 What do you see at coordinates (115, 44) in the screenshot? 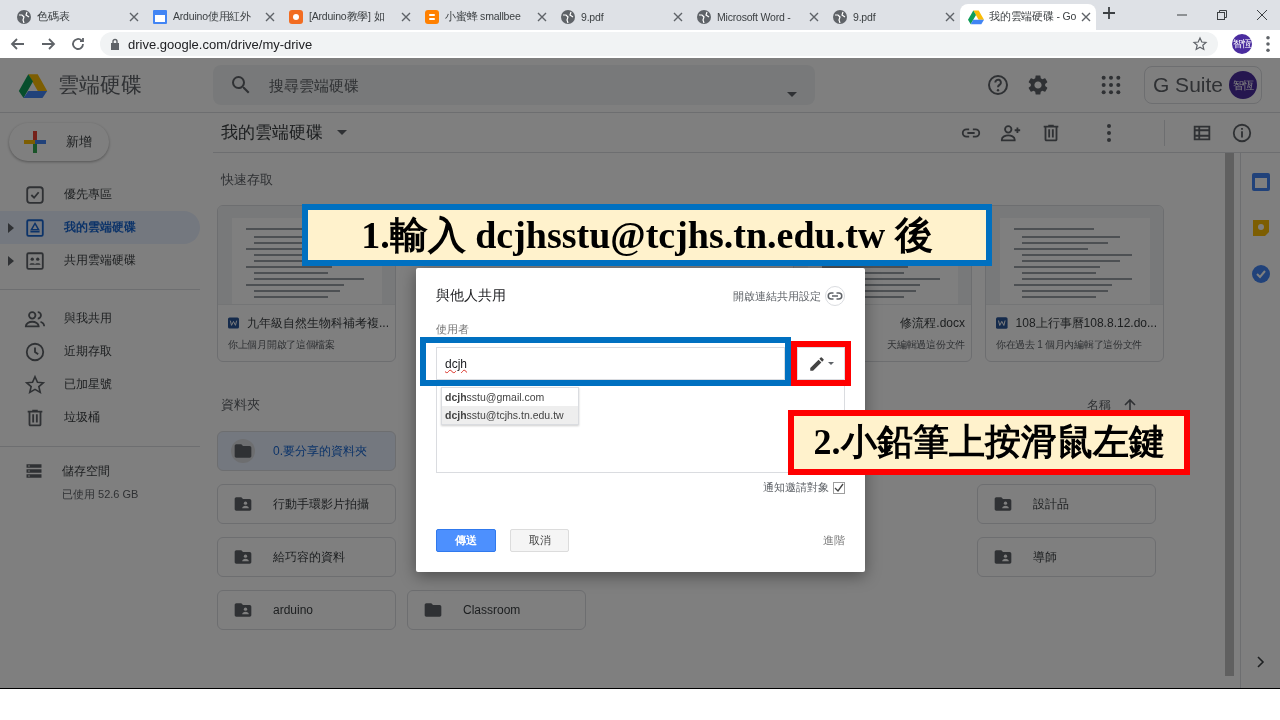
I see `lock-icon` at bounding box center [115, 44].